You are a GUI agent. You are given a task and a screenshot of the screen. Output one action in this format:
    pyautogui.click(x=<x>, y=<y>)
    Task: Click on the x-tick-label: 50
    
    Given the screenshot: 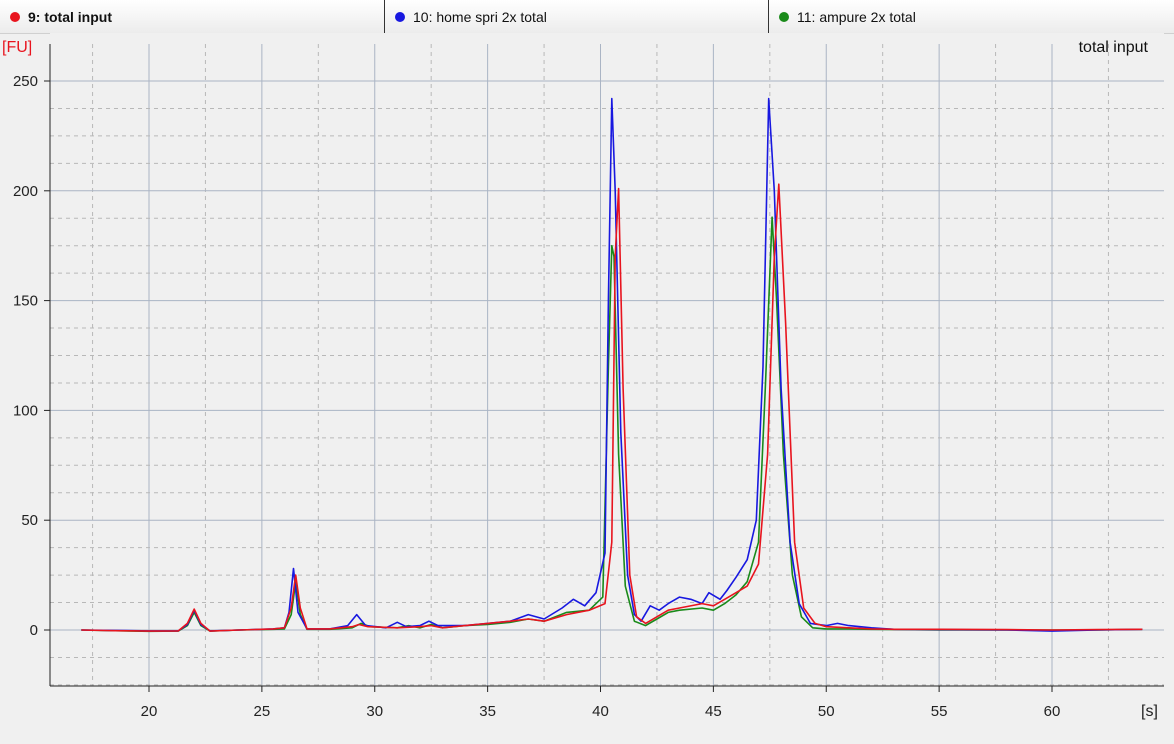 What is the action you would take?
    pyautogui.click(x=826, y=711)
    